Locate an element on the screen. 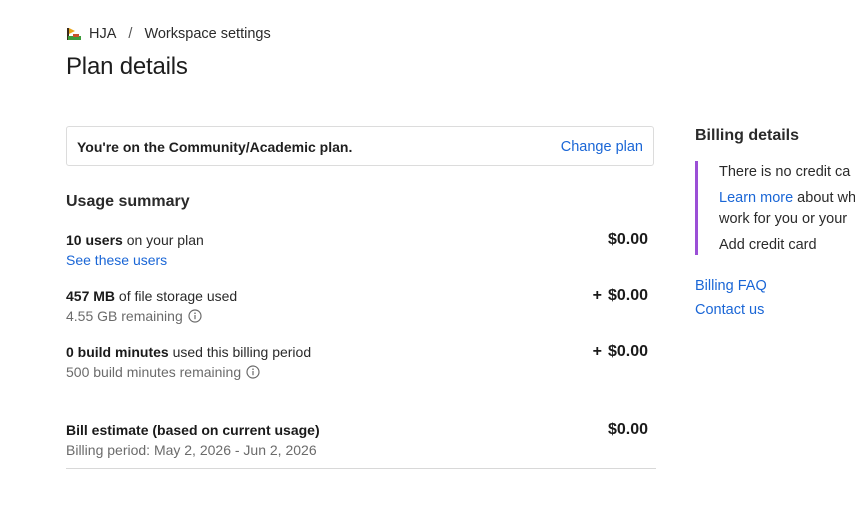 The width and height of the screenshot is (855, 530). page-title: Plan details is located at coordinates (127, 66).